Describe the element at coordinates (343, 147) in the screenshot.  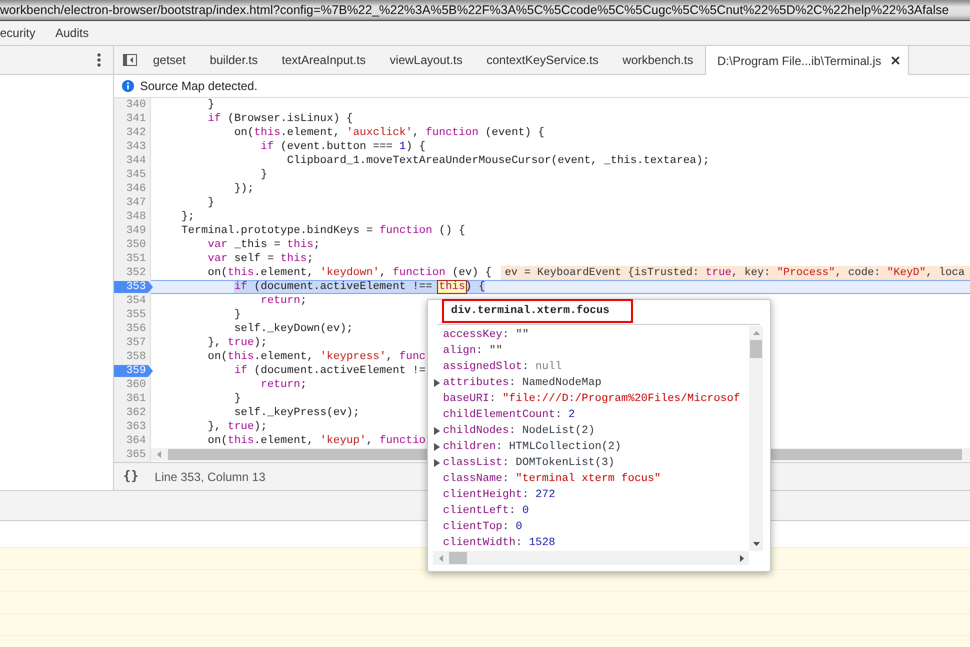
I see `code-line: if (event.button === 1) {` at that location.